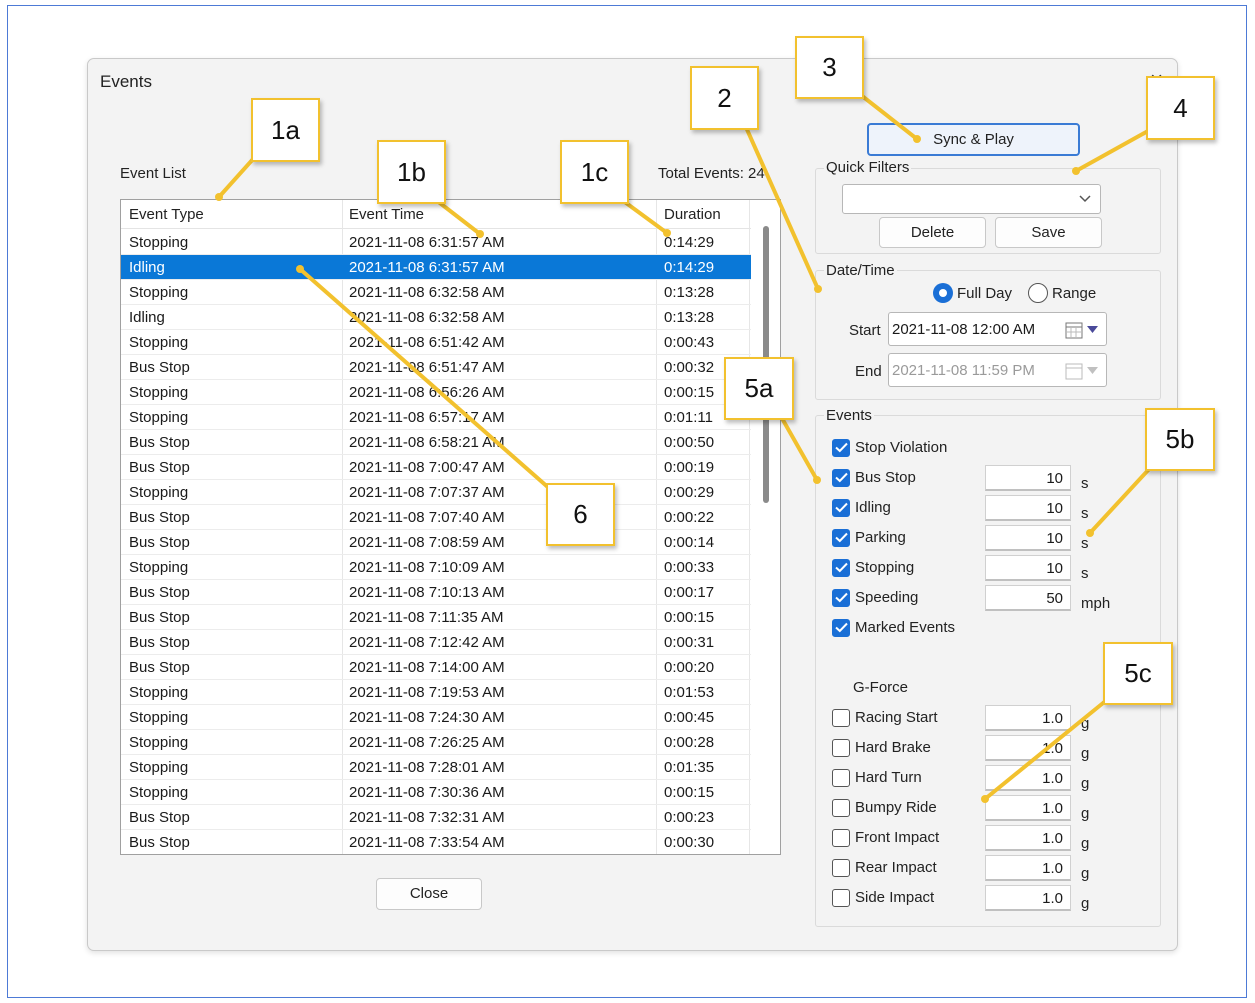 The image size is (1255, 1003). I want to click on callout-5b: 5b, so click(1180, 439).